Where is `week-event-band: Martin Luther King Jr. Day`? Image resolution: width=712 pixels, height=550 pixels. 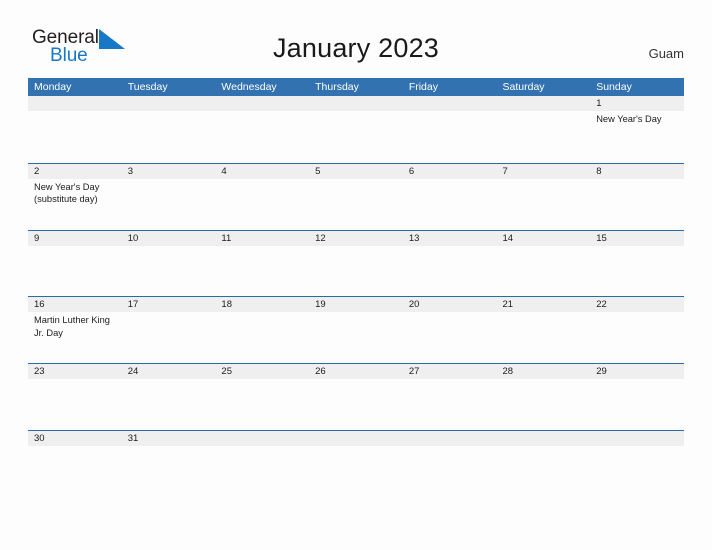 week-event-band: Martin Luther King Jr. Day is located at coordinates (356, 338).